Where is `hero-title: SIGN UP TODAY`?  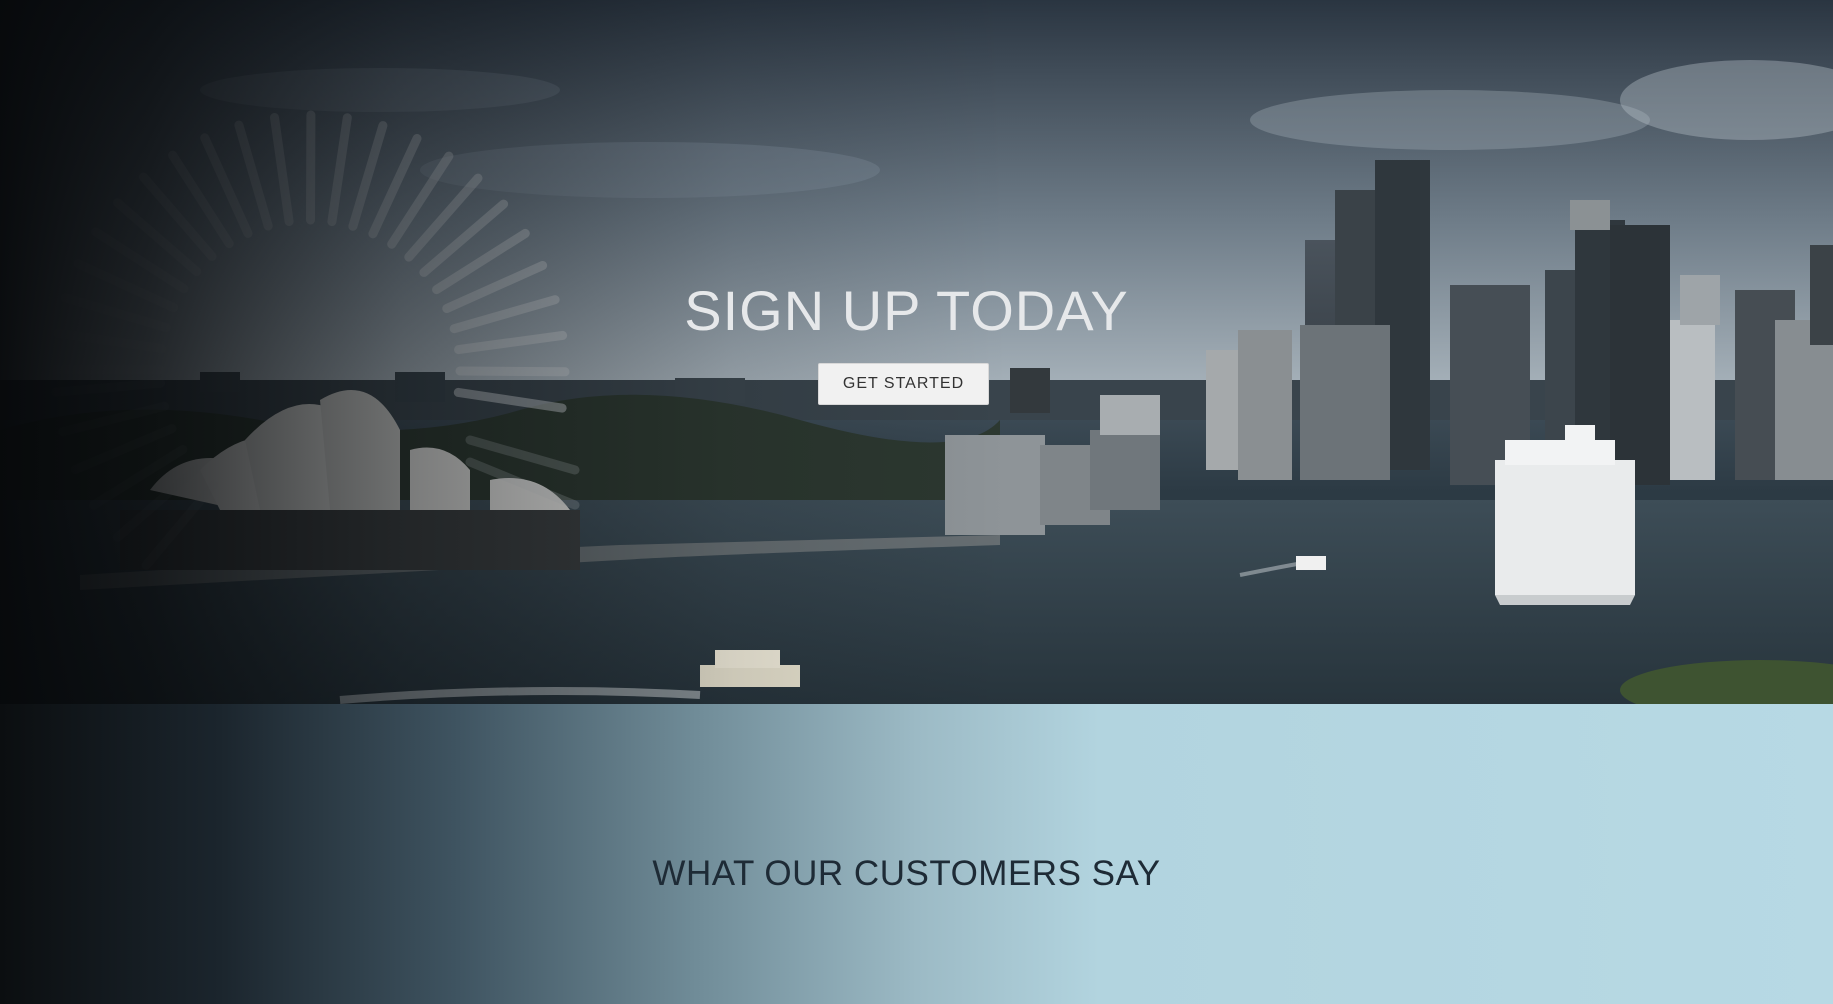
hero-title: SIGN UP TODAY is located at coordinates (906, 310).